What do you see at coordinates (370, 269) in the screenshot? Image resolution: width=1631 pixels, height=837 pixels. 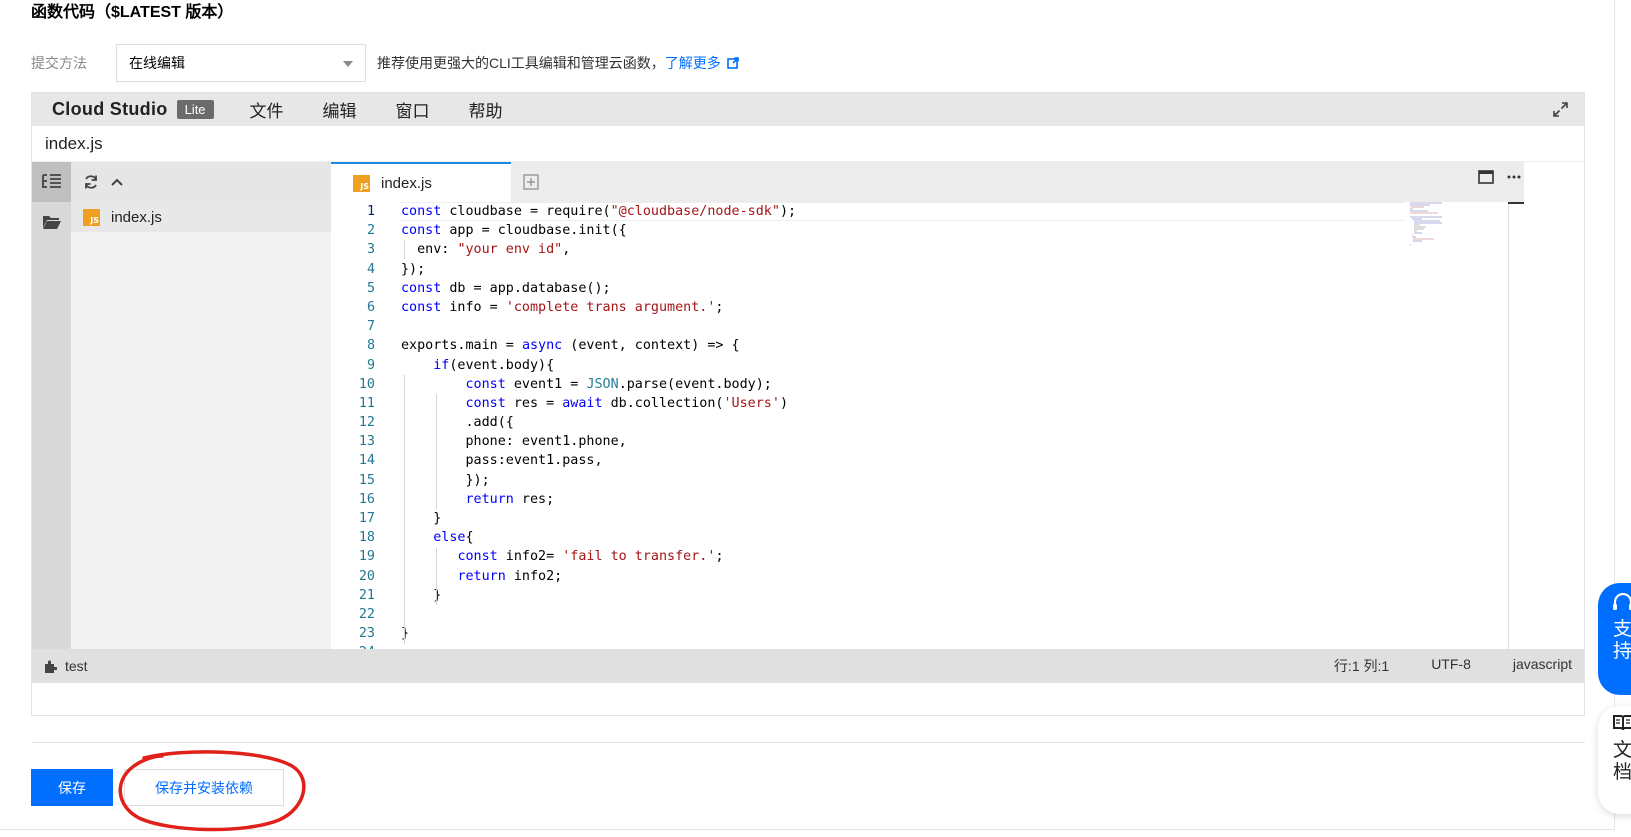 I see `line-number: 4` at bounding box center [370, 269].